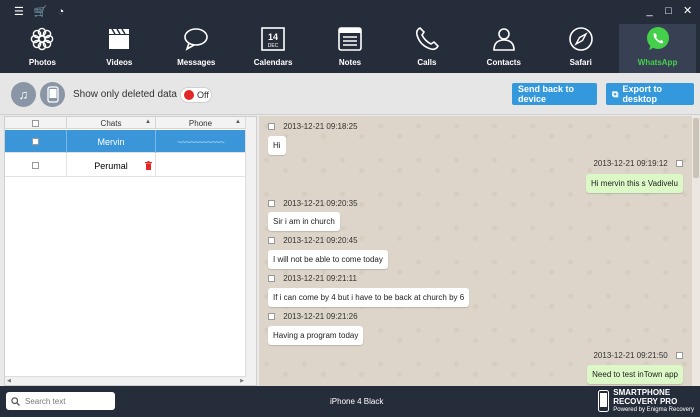  Describe the element at coordinates (638, 163) in the screenshot. I see `message-timestamp: 2013-12-21 09:19:12` at that location.